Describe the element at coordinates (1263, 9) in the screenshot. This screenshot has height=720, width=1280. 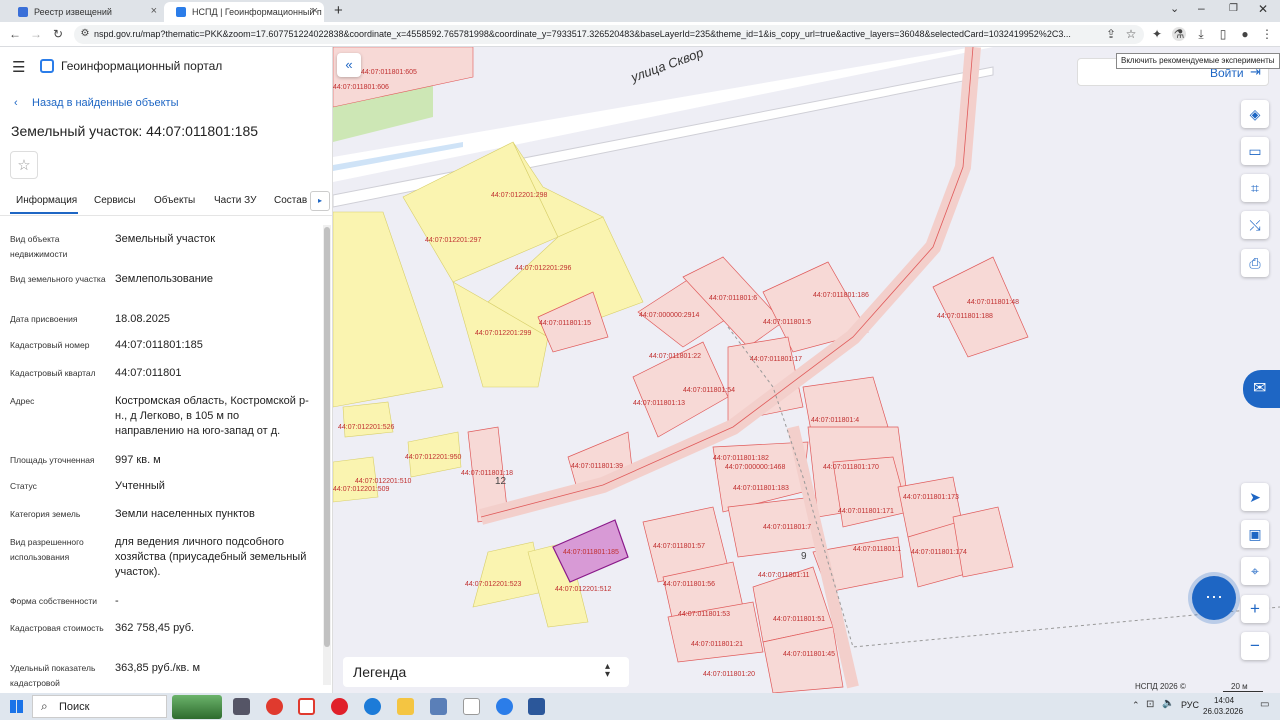
I see `close-window-icon: ✕` at that location.